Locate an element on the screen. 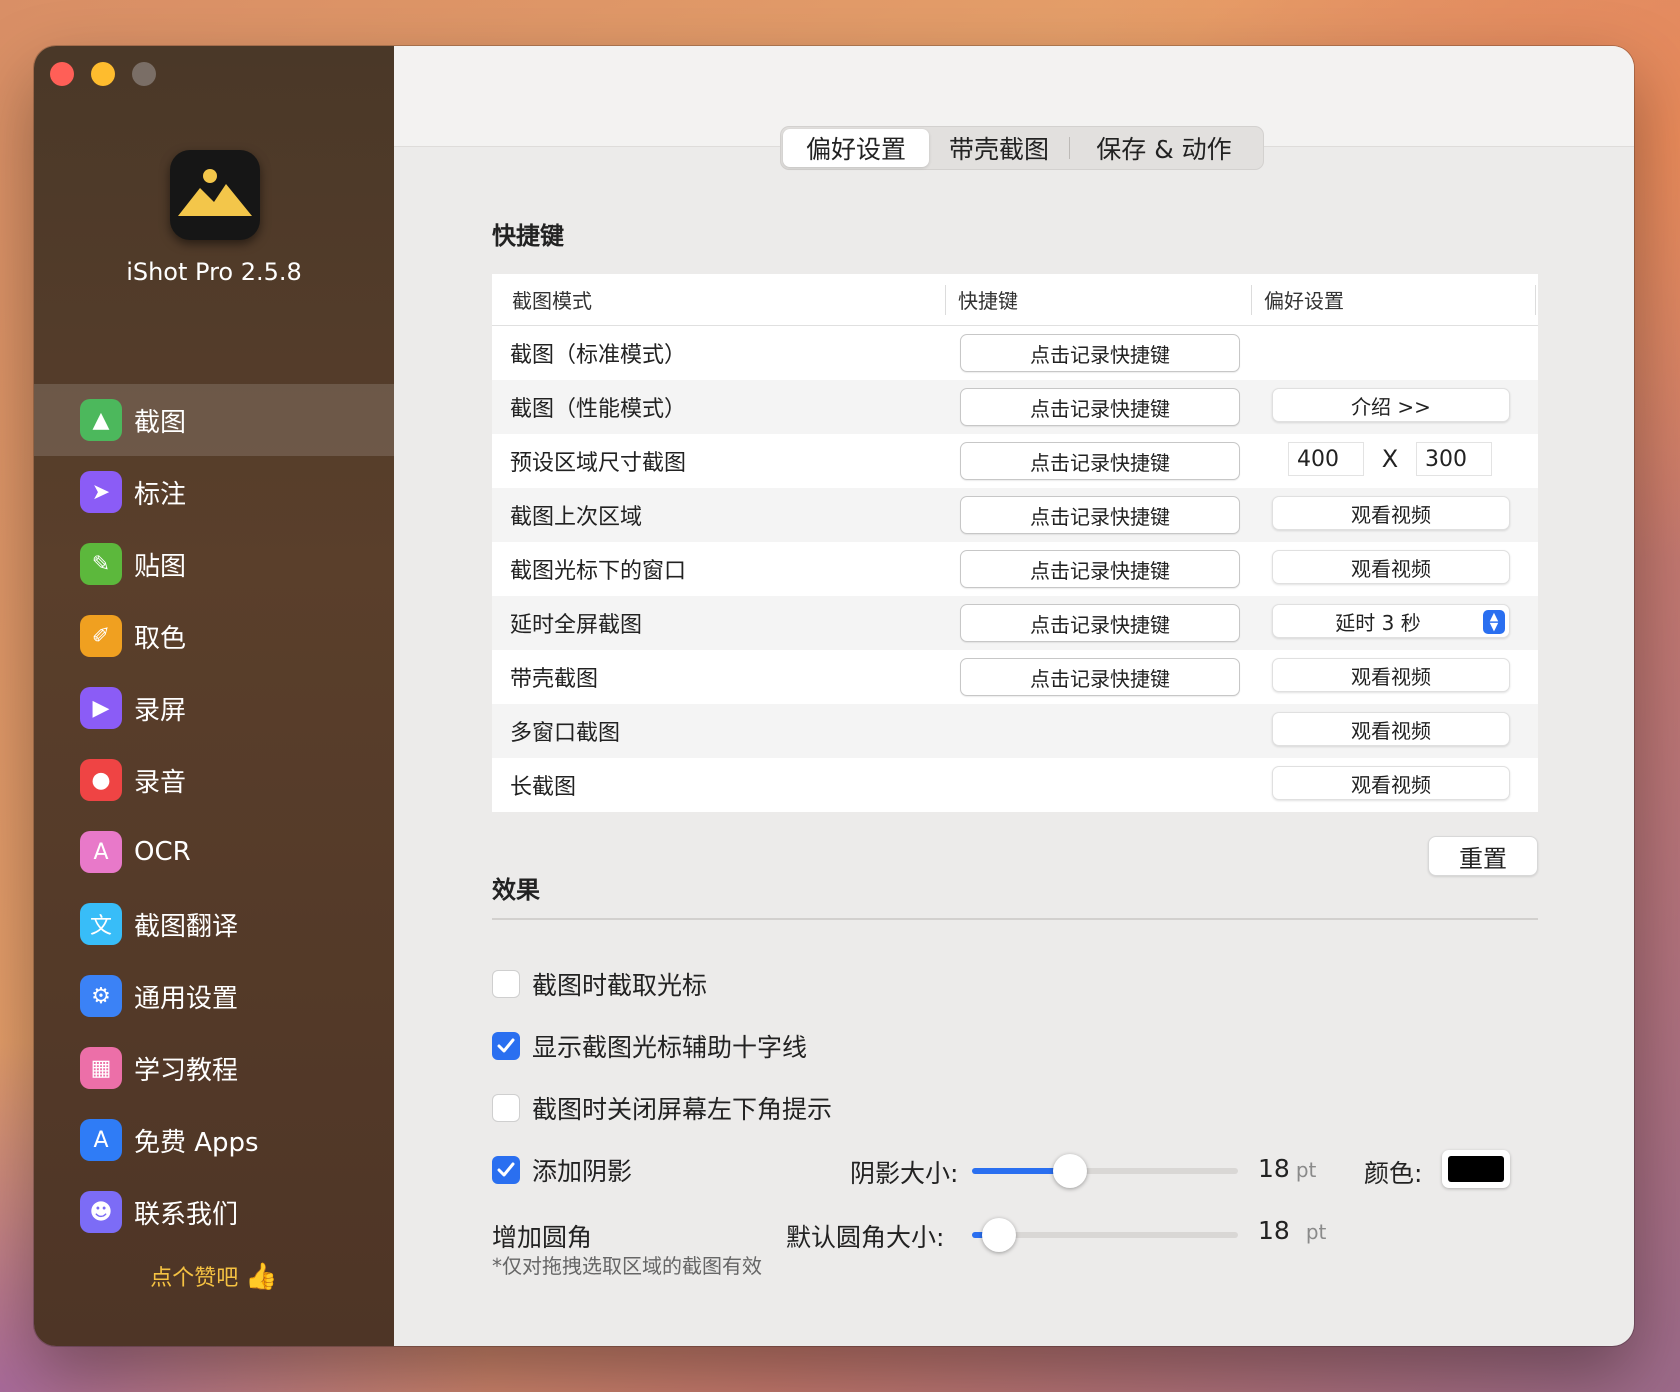 This screenshot has height=1392, width=1680. reset-button: 重置 is located at coordinates (1483, 856).